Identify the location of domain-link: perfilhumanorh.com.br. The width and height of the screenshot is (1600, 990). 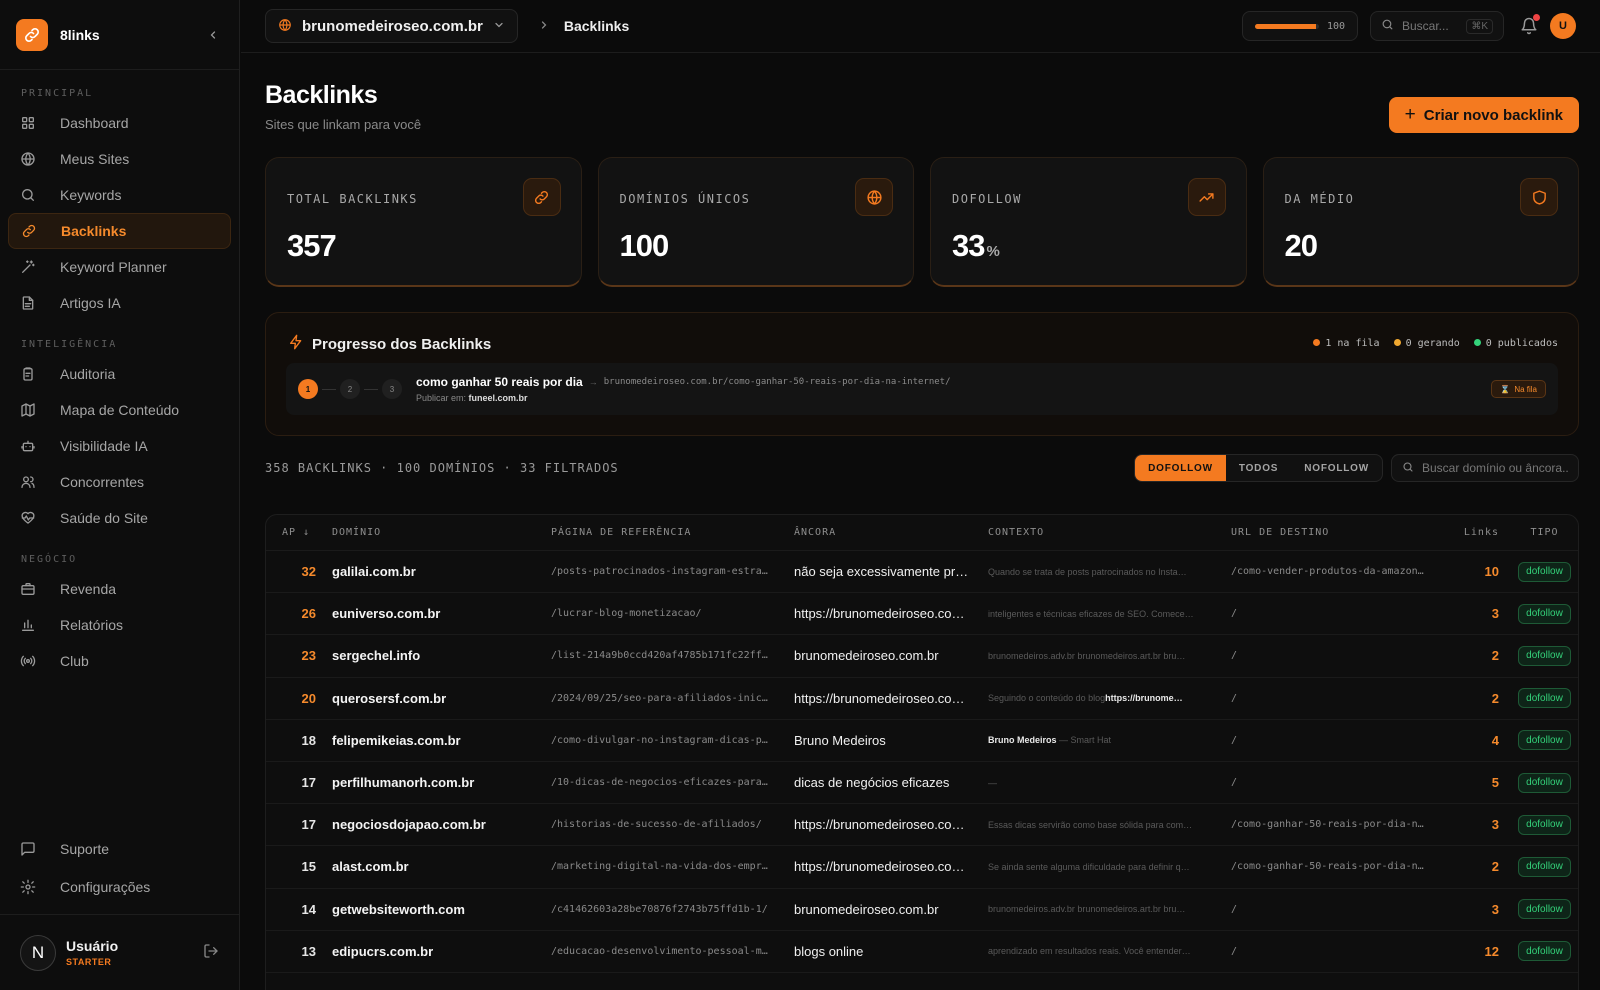
(441, 782).